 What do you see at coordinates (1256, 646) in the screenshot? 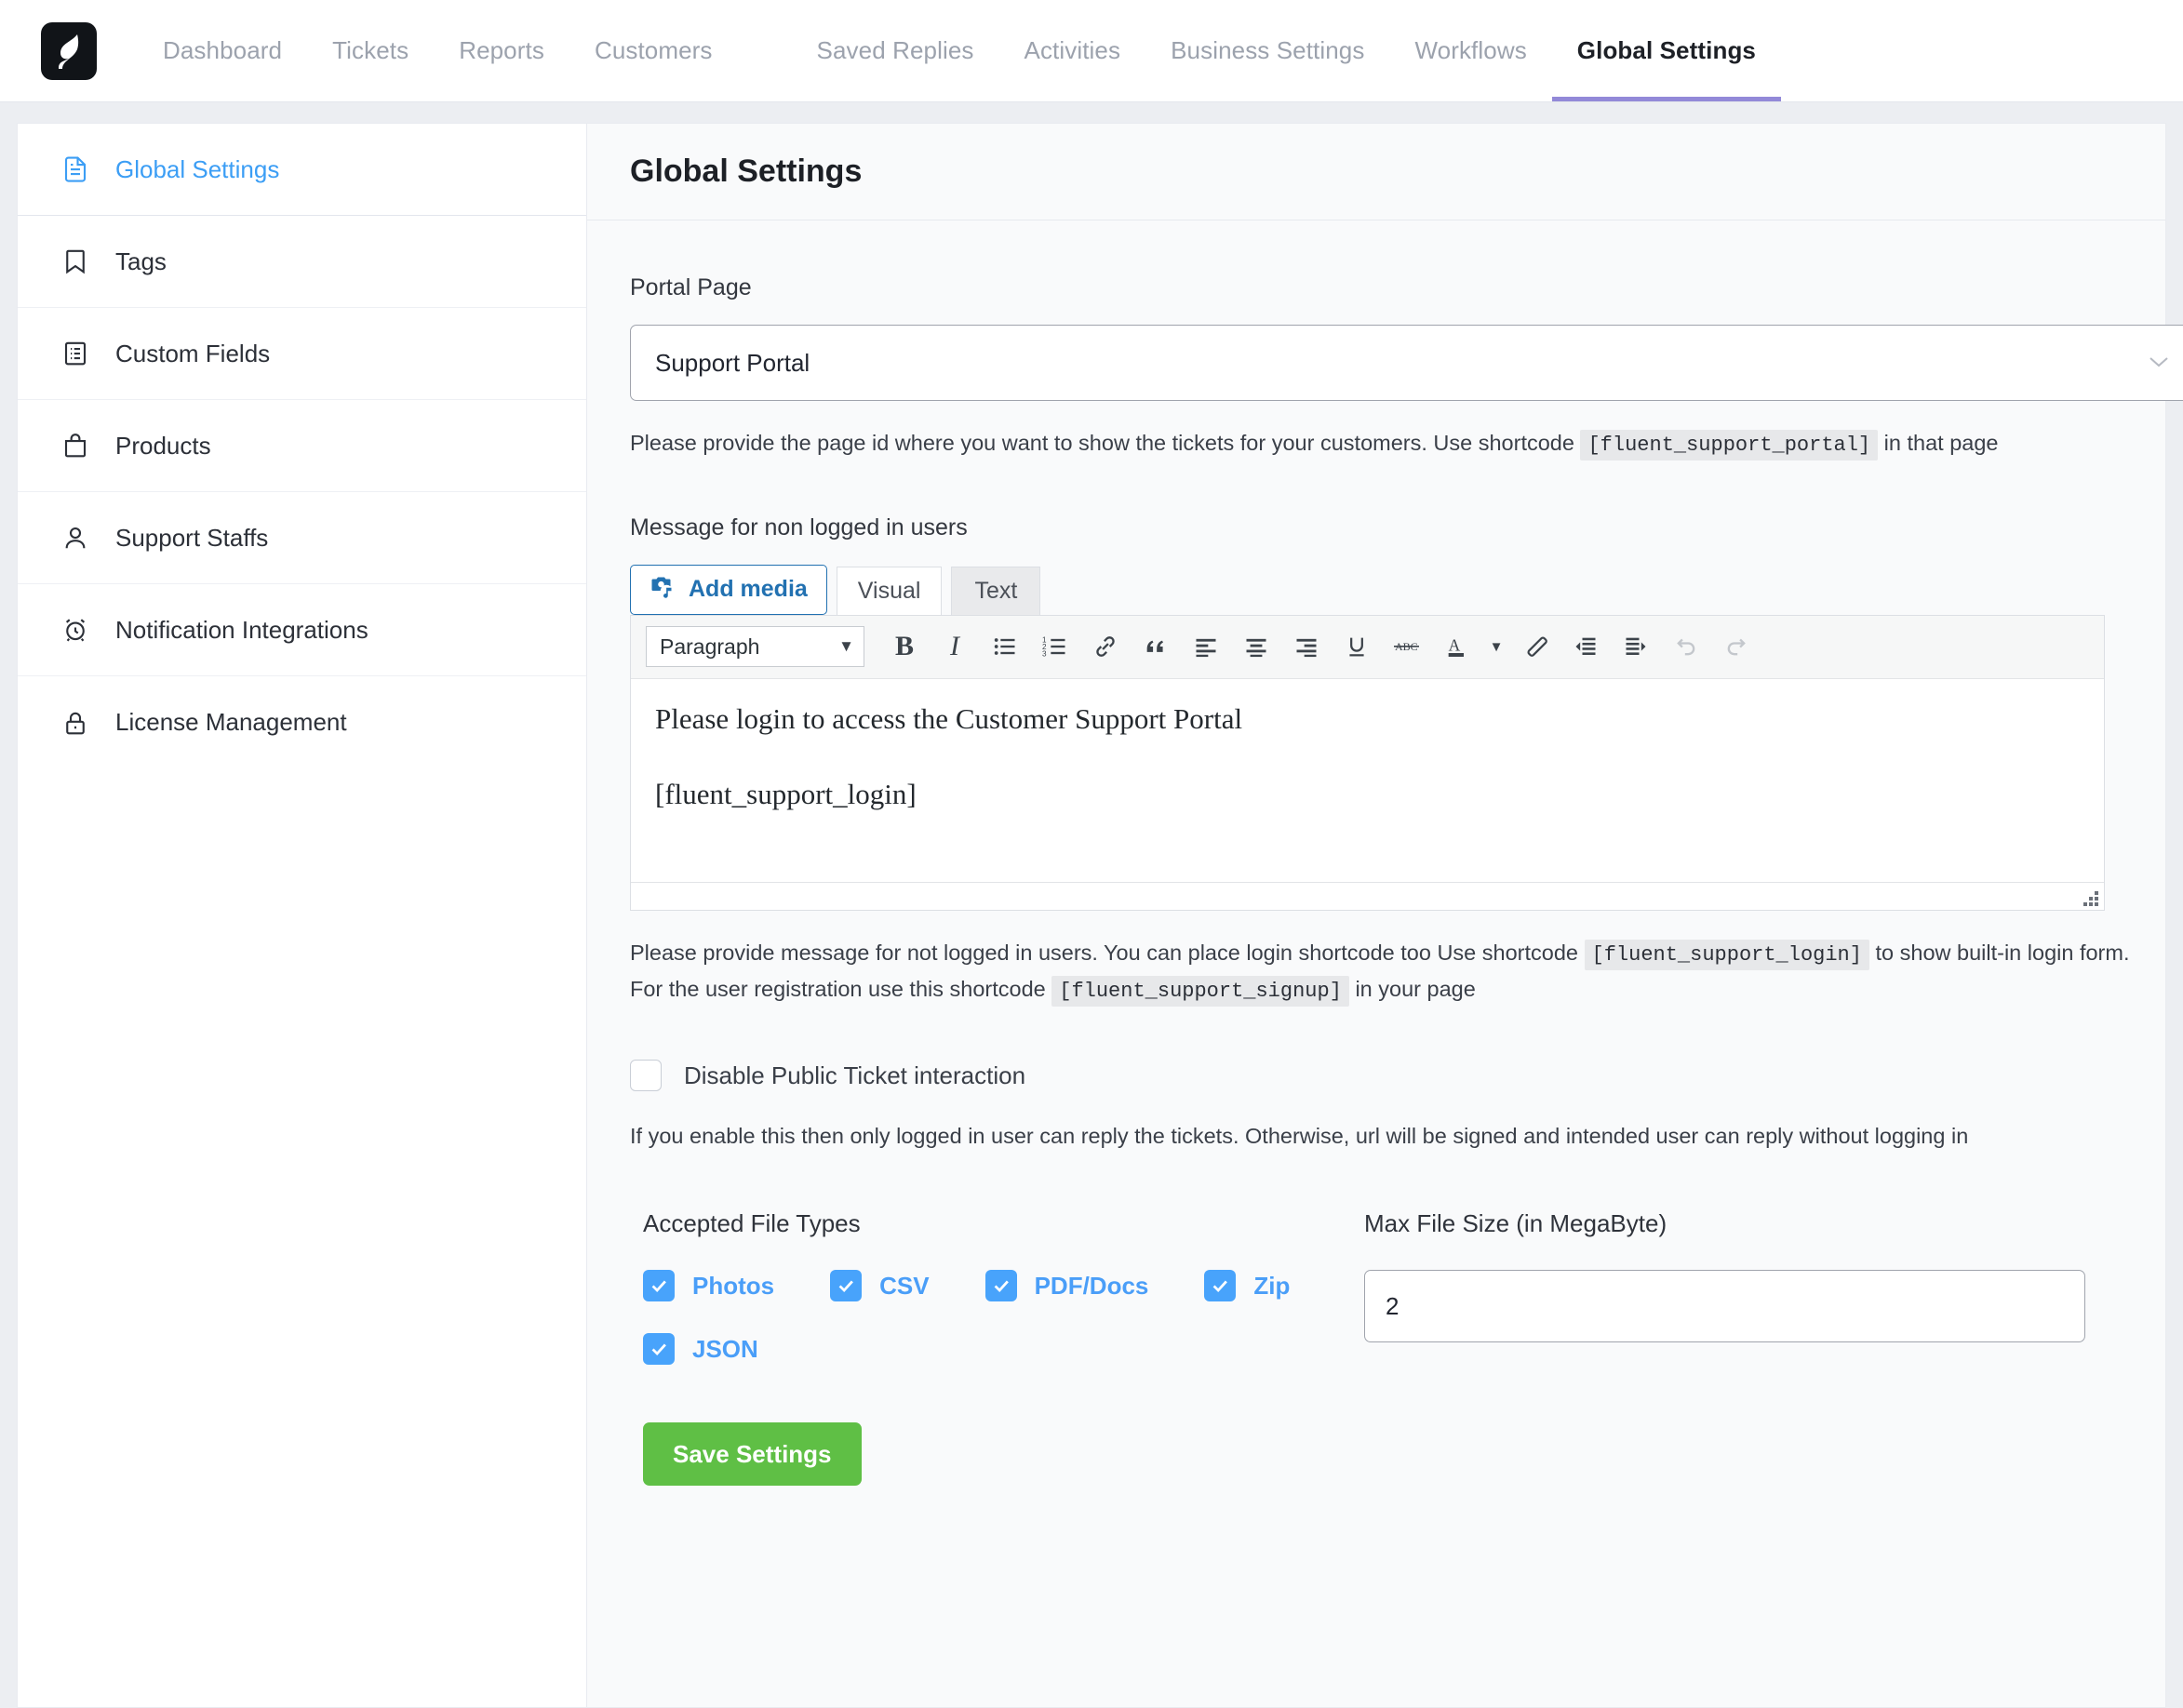
I see `align-center-icon` at bounding box center [1256, 646].